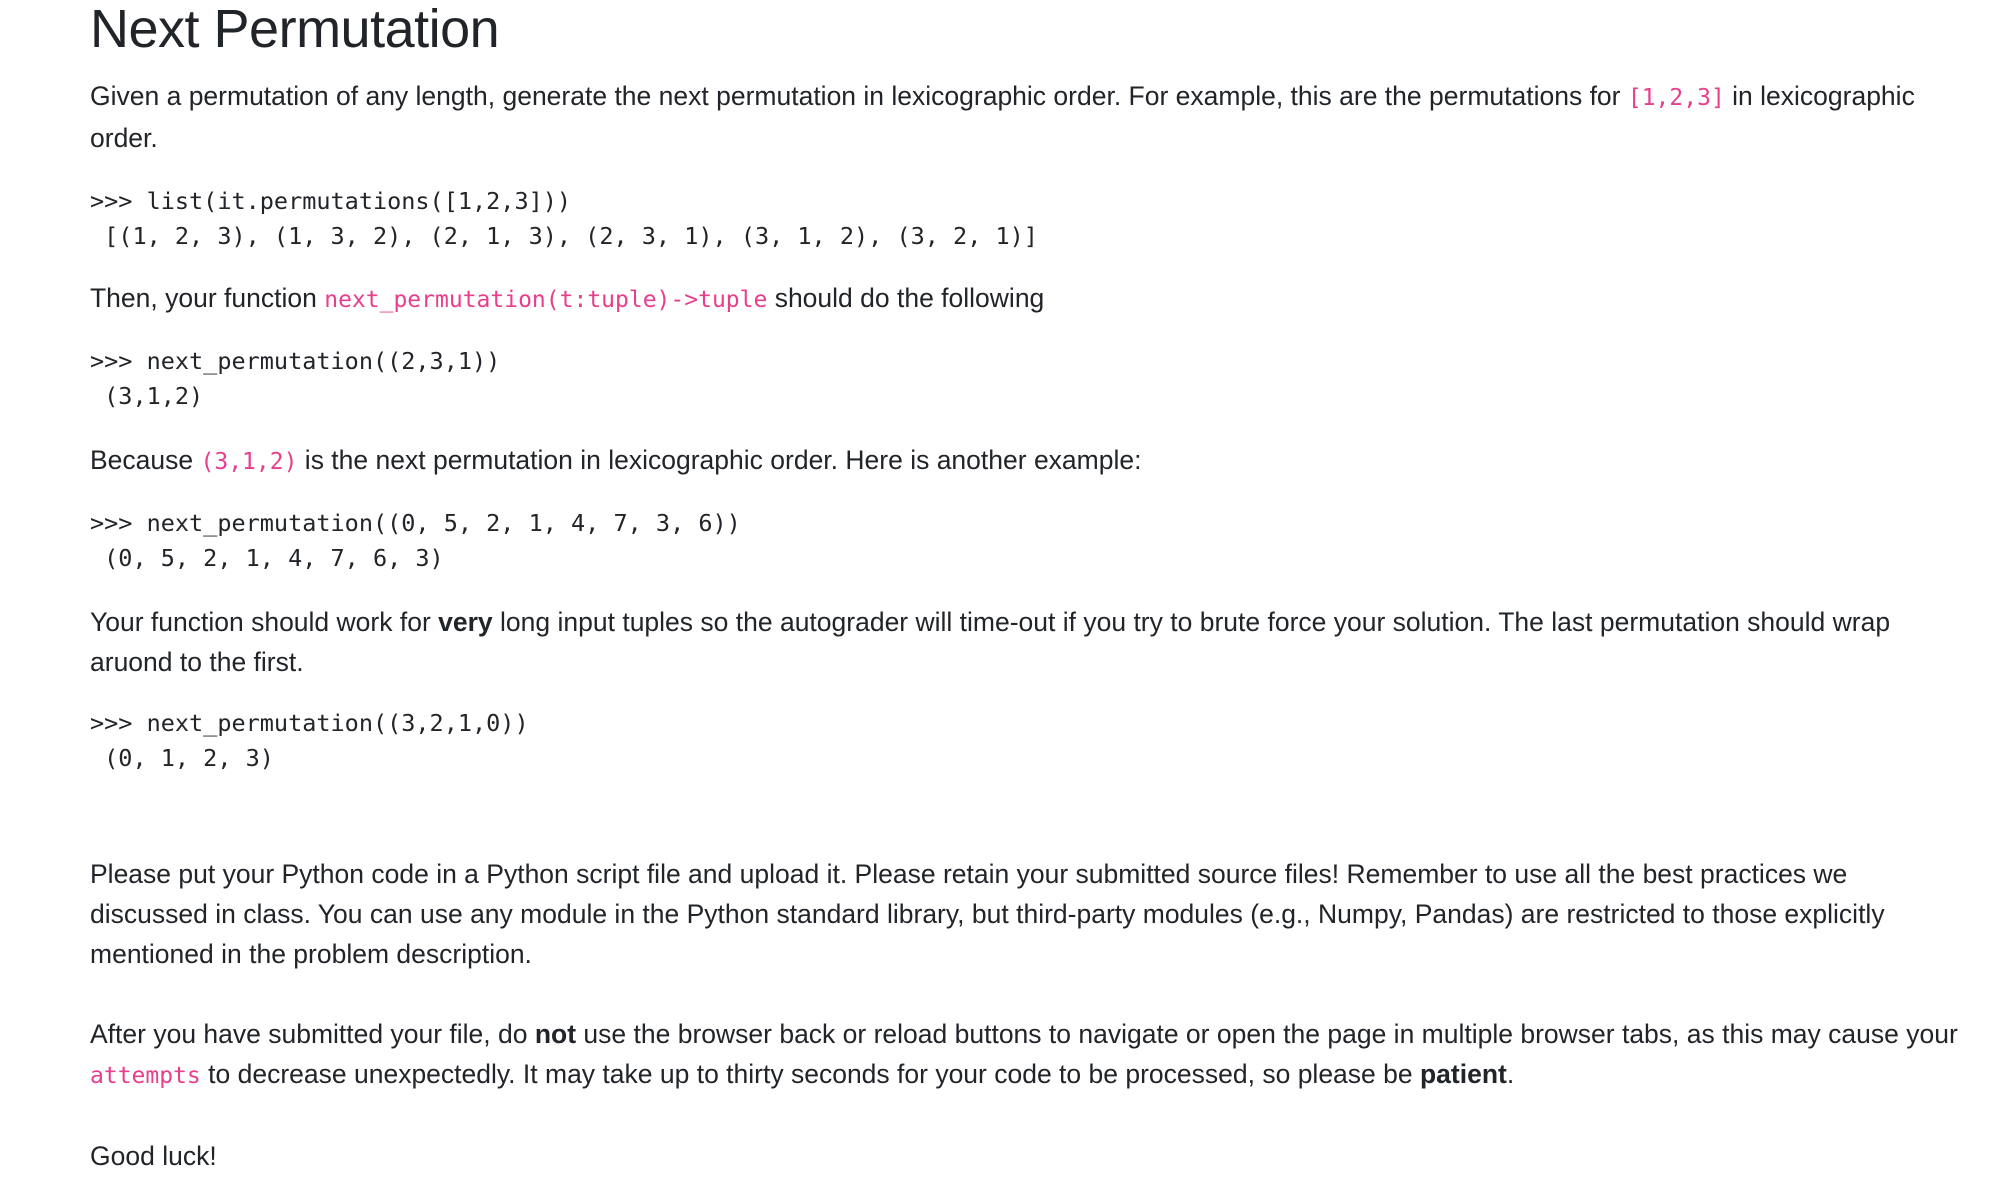  I want to click on code-output-line: (3,1,2), so click(147, 396).